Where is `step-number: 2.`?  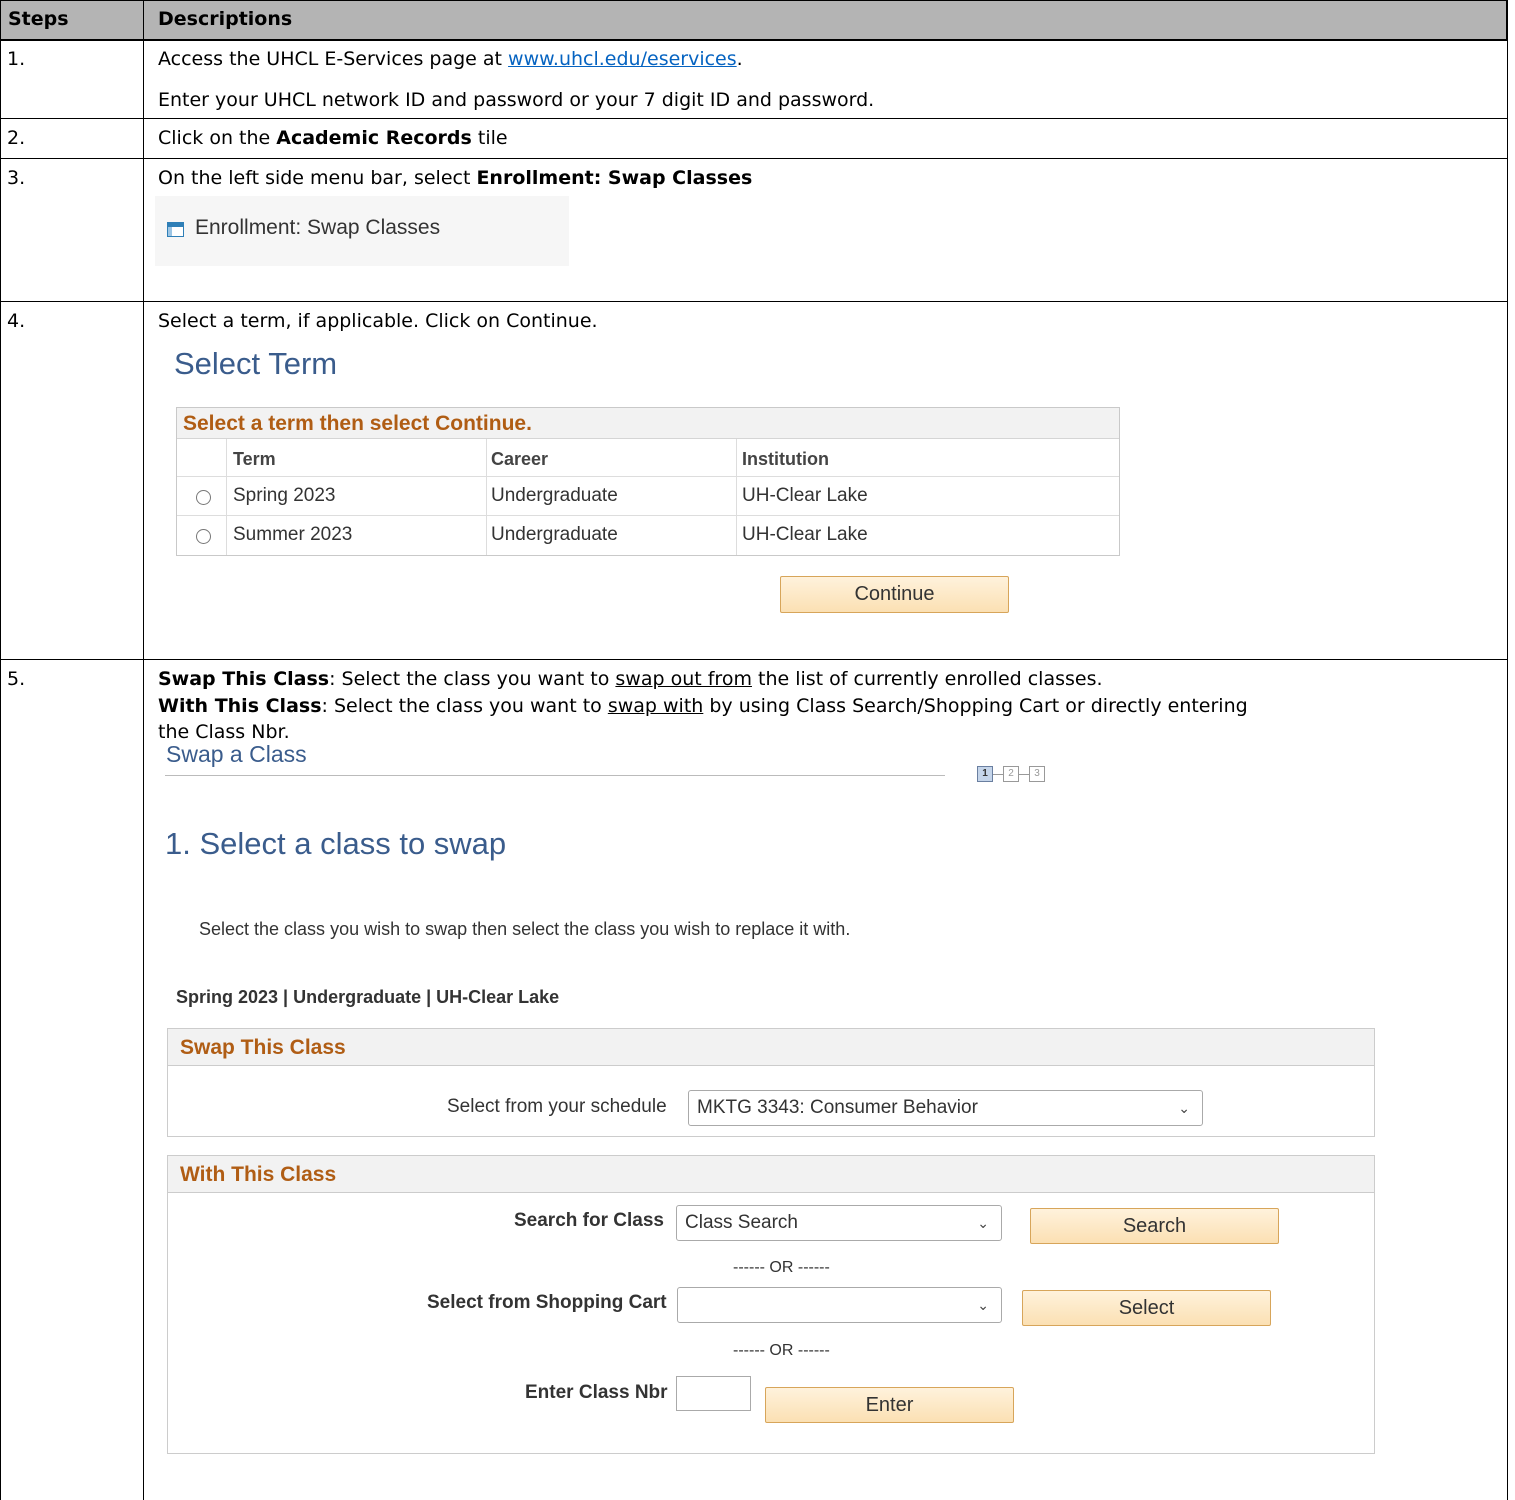 step-number: 2. is located at coordinates (16, 138).